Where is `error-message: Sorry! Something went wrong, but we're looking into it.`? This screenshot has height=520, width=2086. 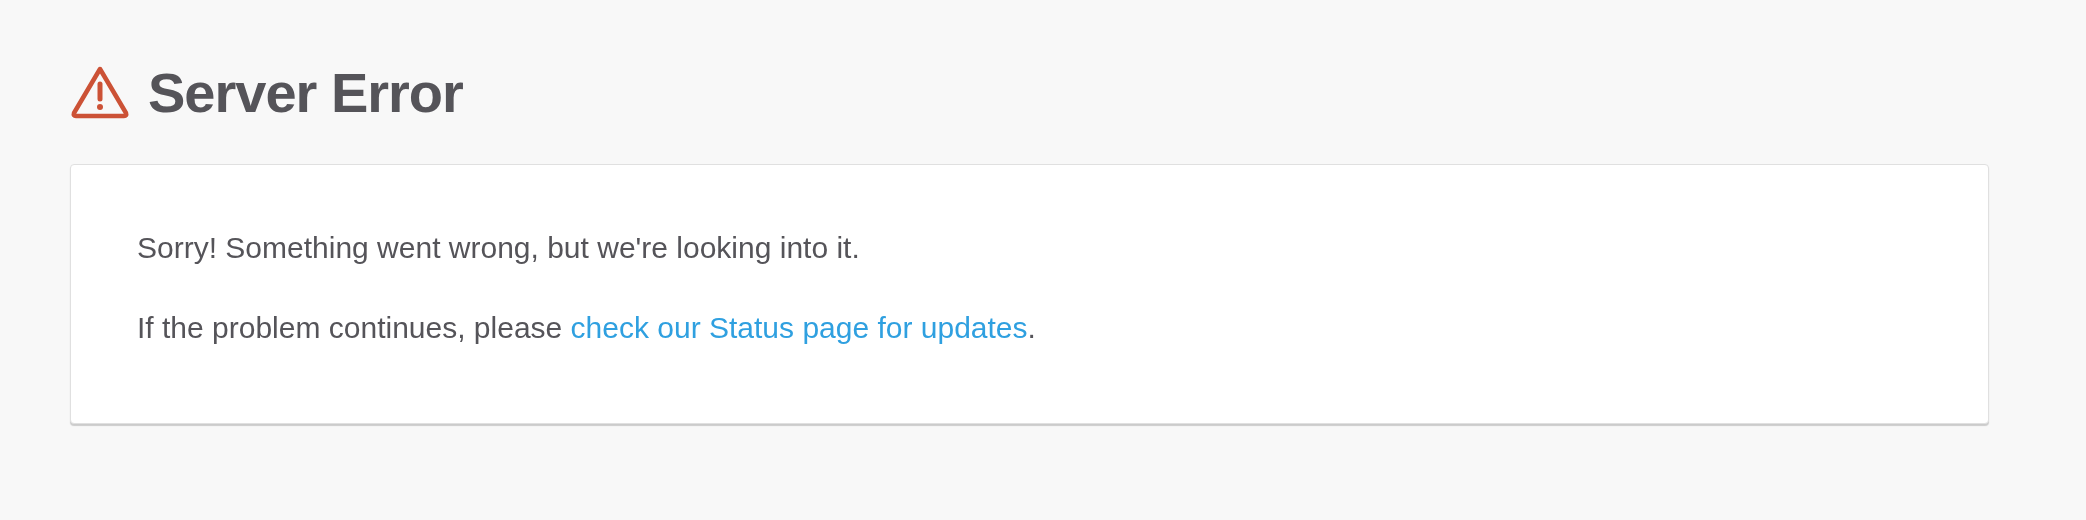
error-message: Sorry! Something went wrong, but we're looking into it. is located at coordinates (499, 248).